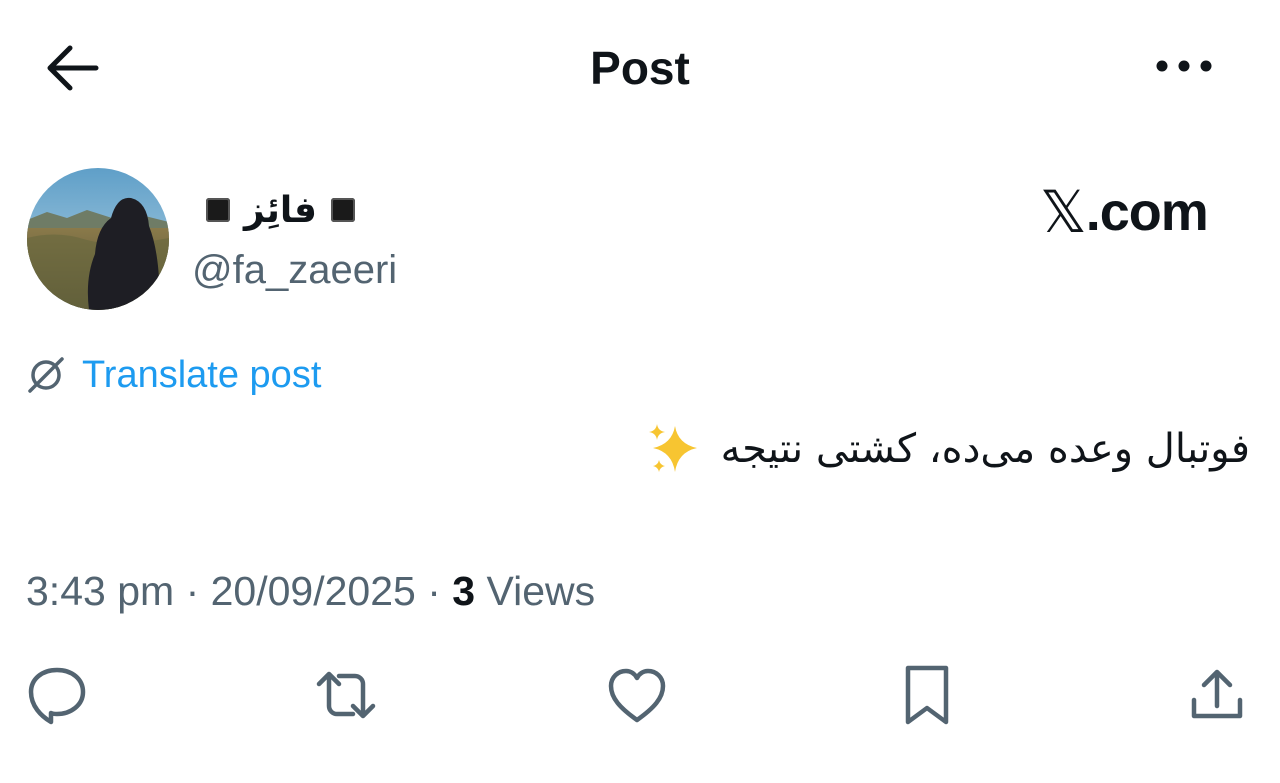 The width and height of the screenshot is (1280, 783). I want to click on author-name: فائِز, so click(281, 210).